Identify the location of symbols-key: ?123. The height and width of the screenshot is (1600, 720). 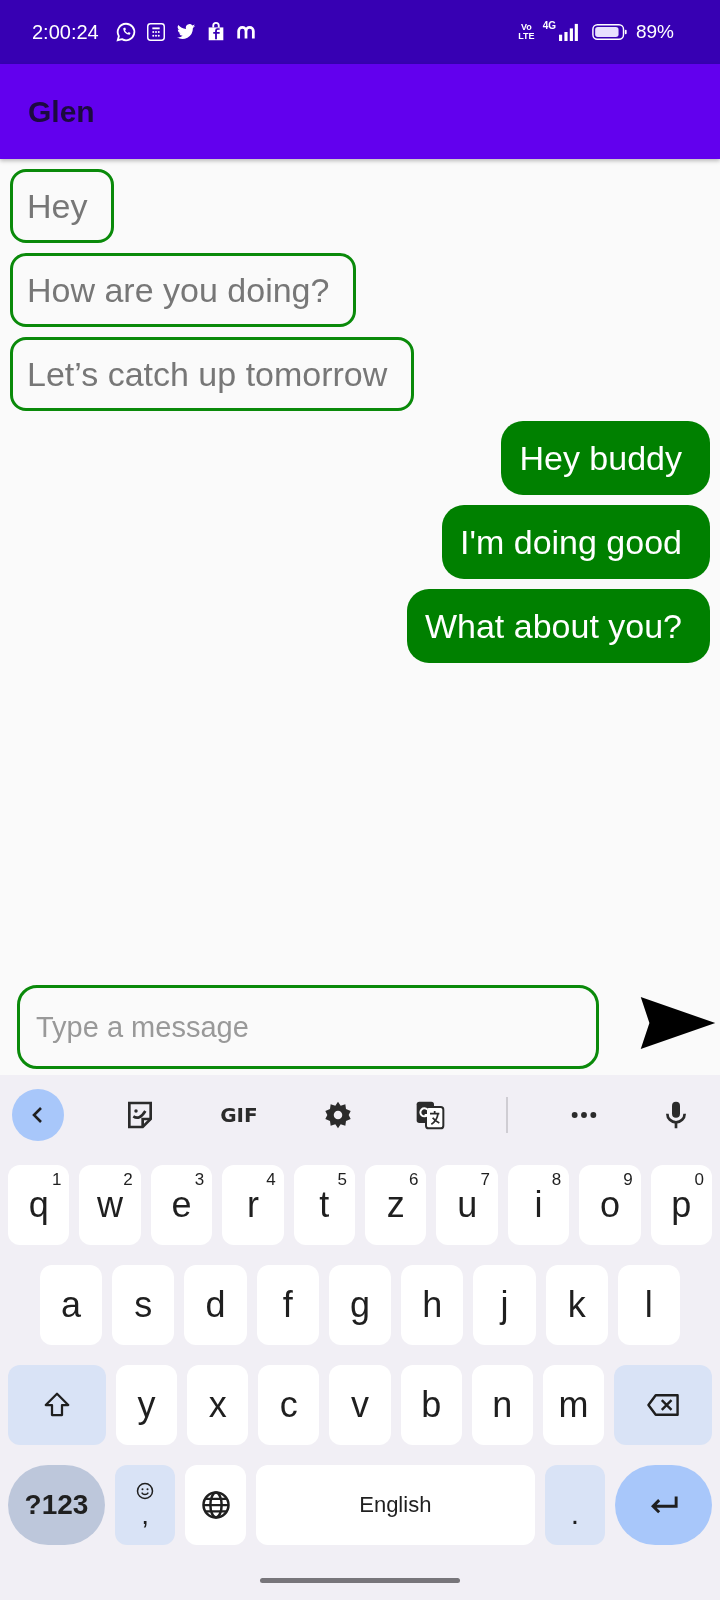
(56, 1505).